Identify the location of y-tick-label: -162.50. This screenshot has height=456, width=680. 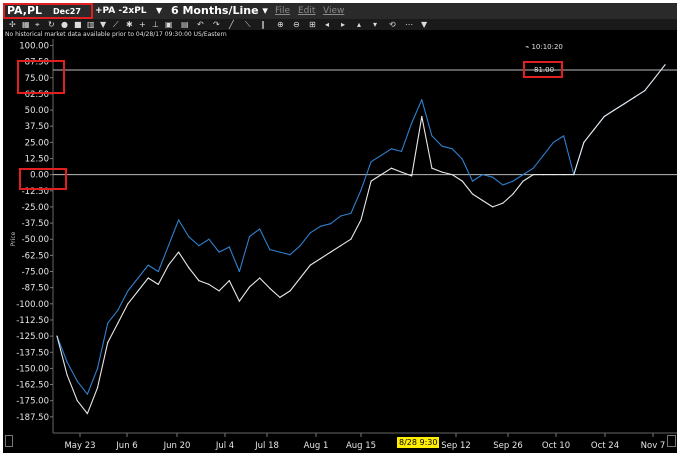
(32, 386).